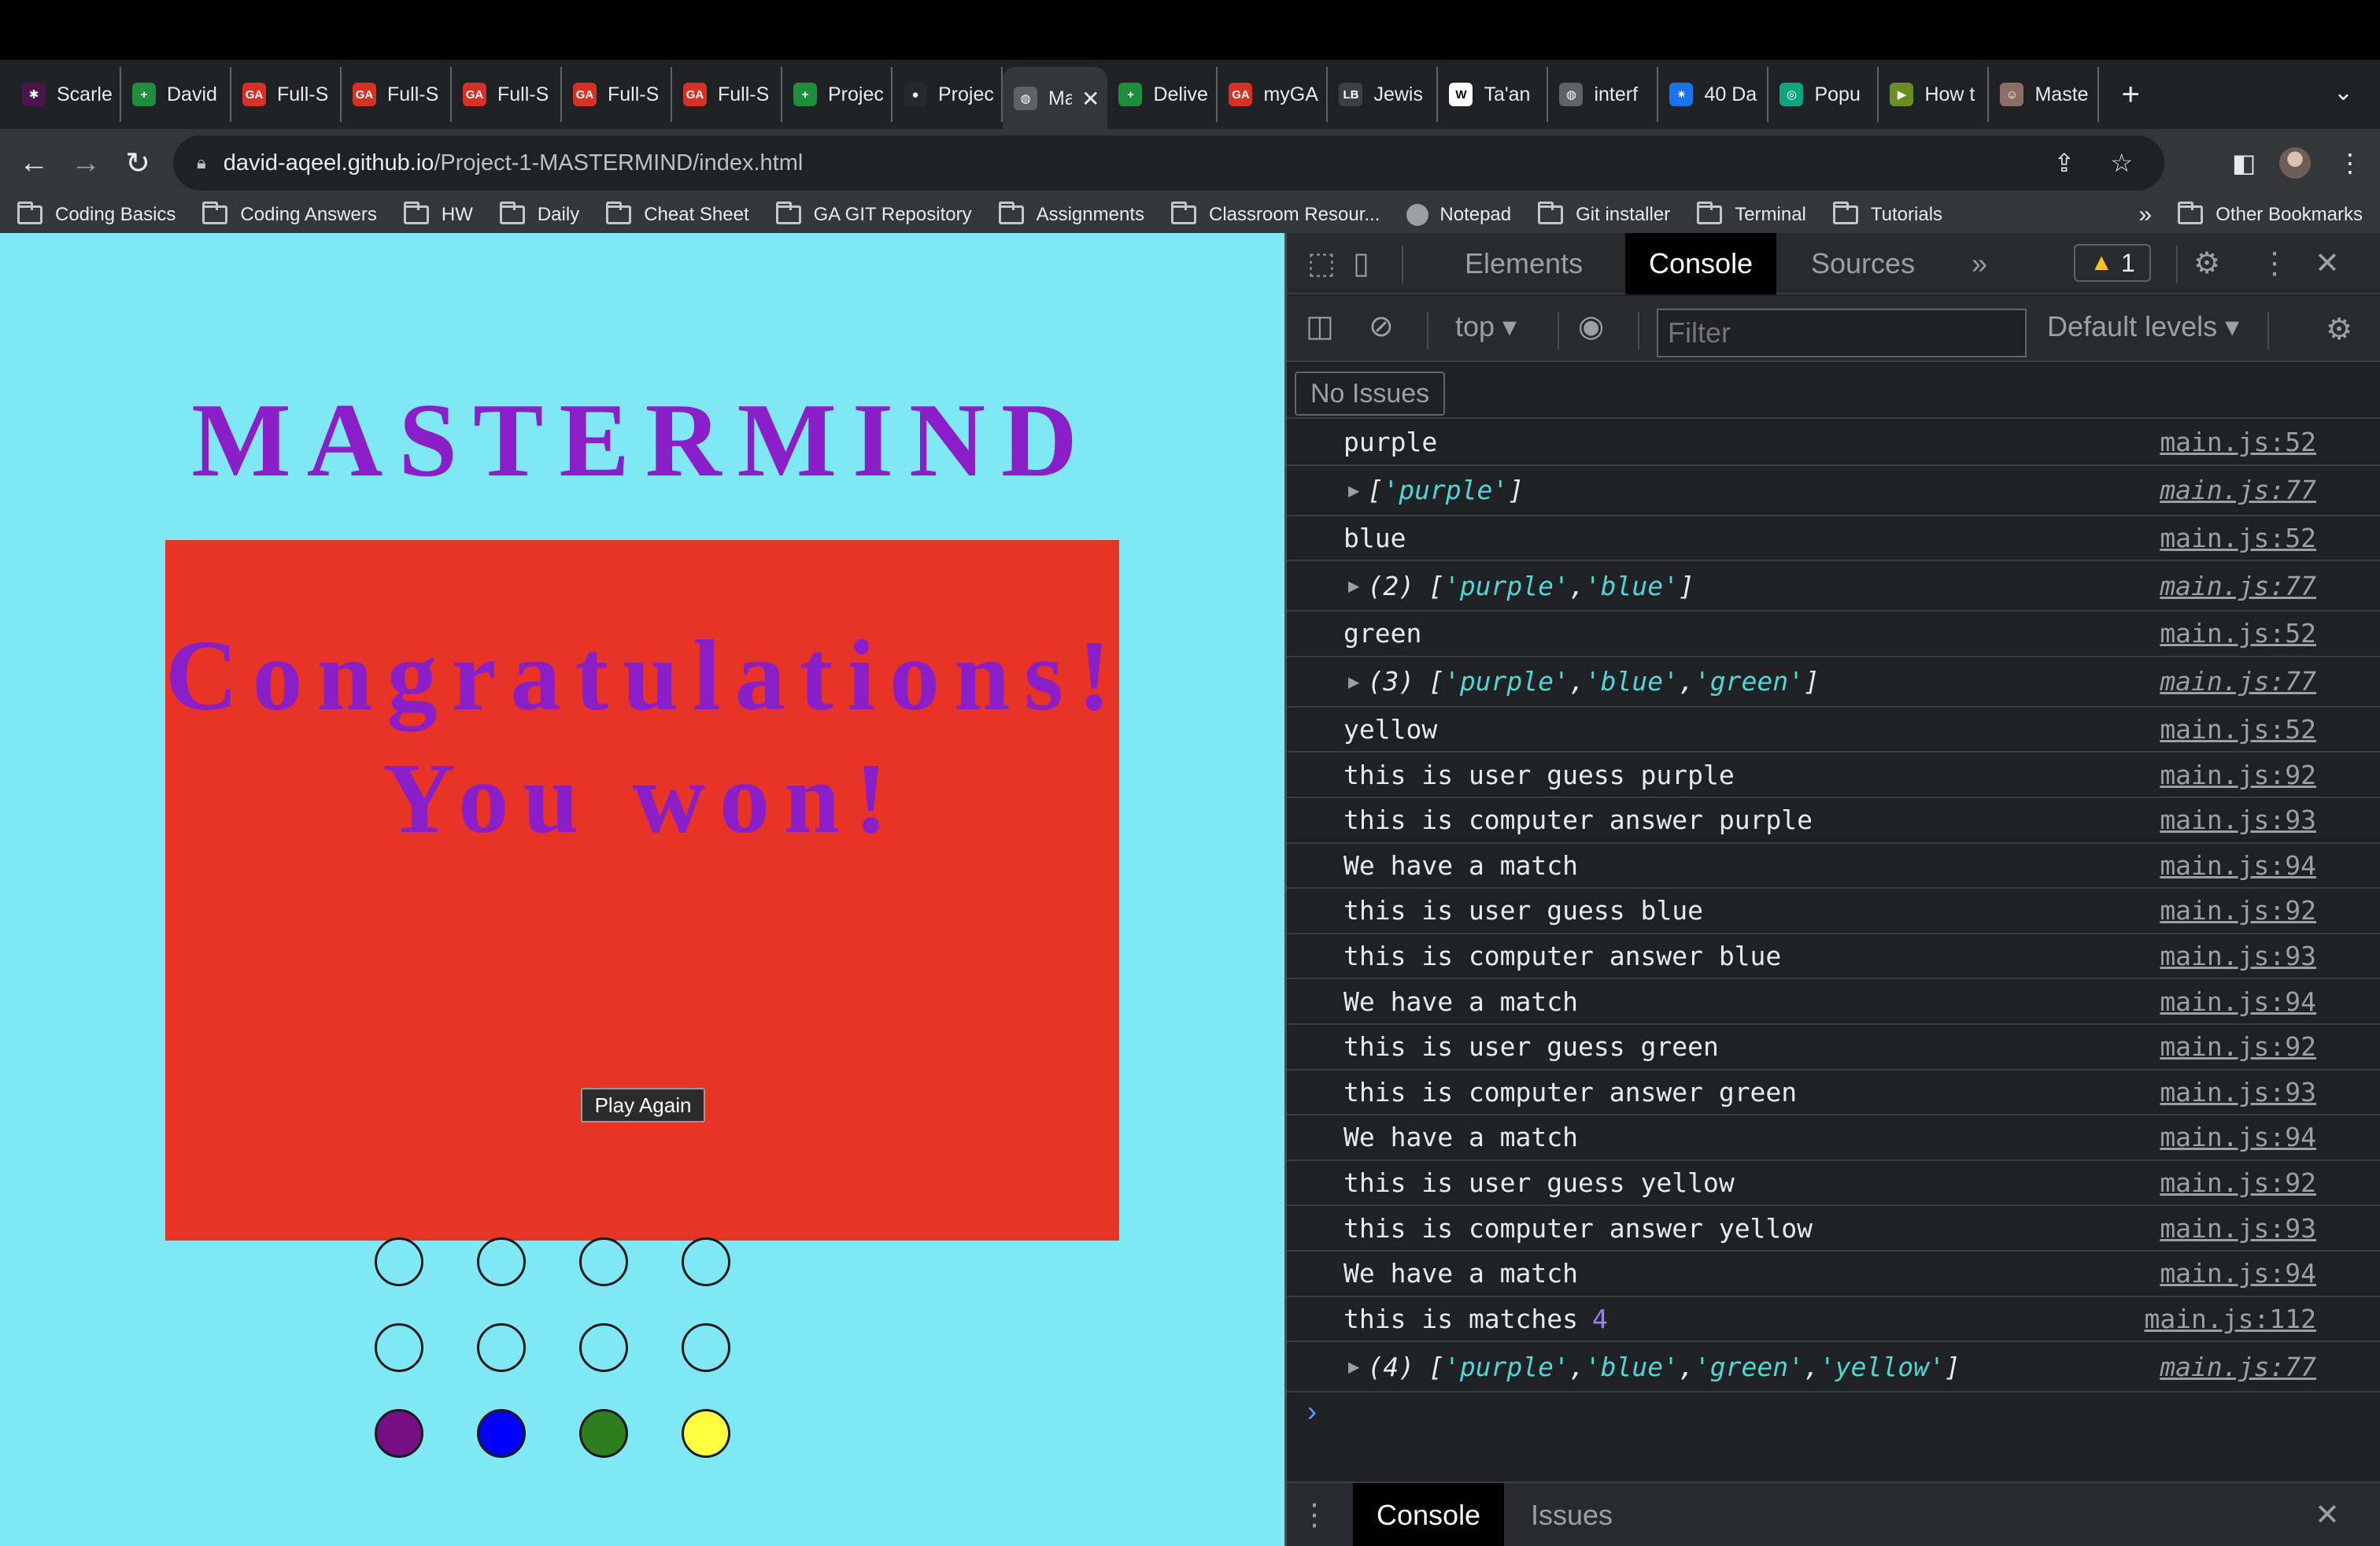 The height and width of the screenshot is (1546, 2380). What do you see at coordinates (2112, 263) in the screenshot?
I see `warnings-badge: ▲ 1` at bounding box center [2112, 263].